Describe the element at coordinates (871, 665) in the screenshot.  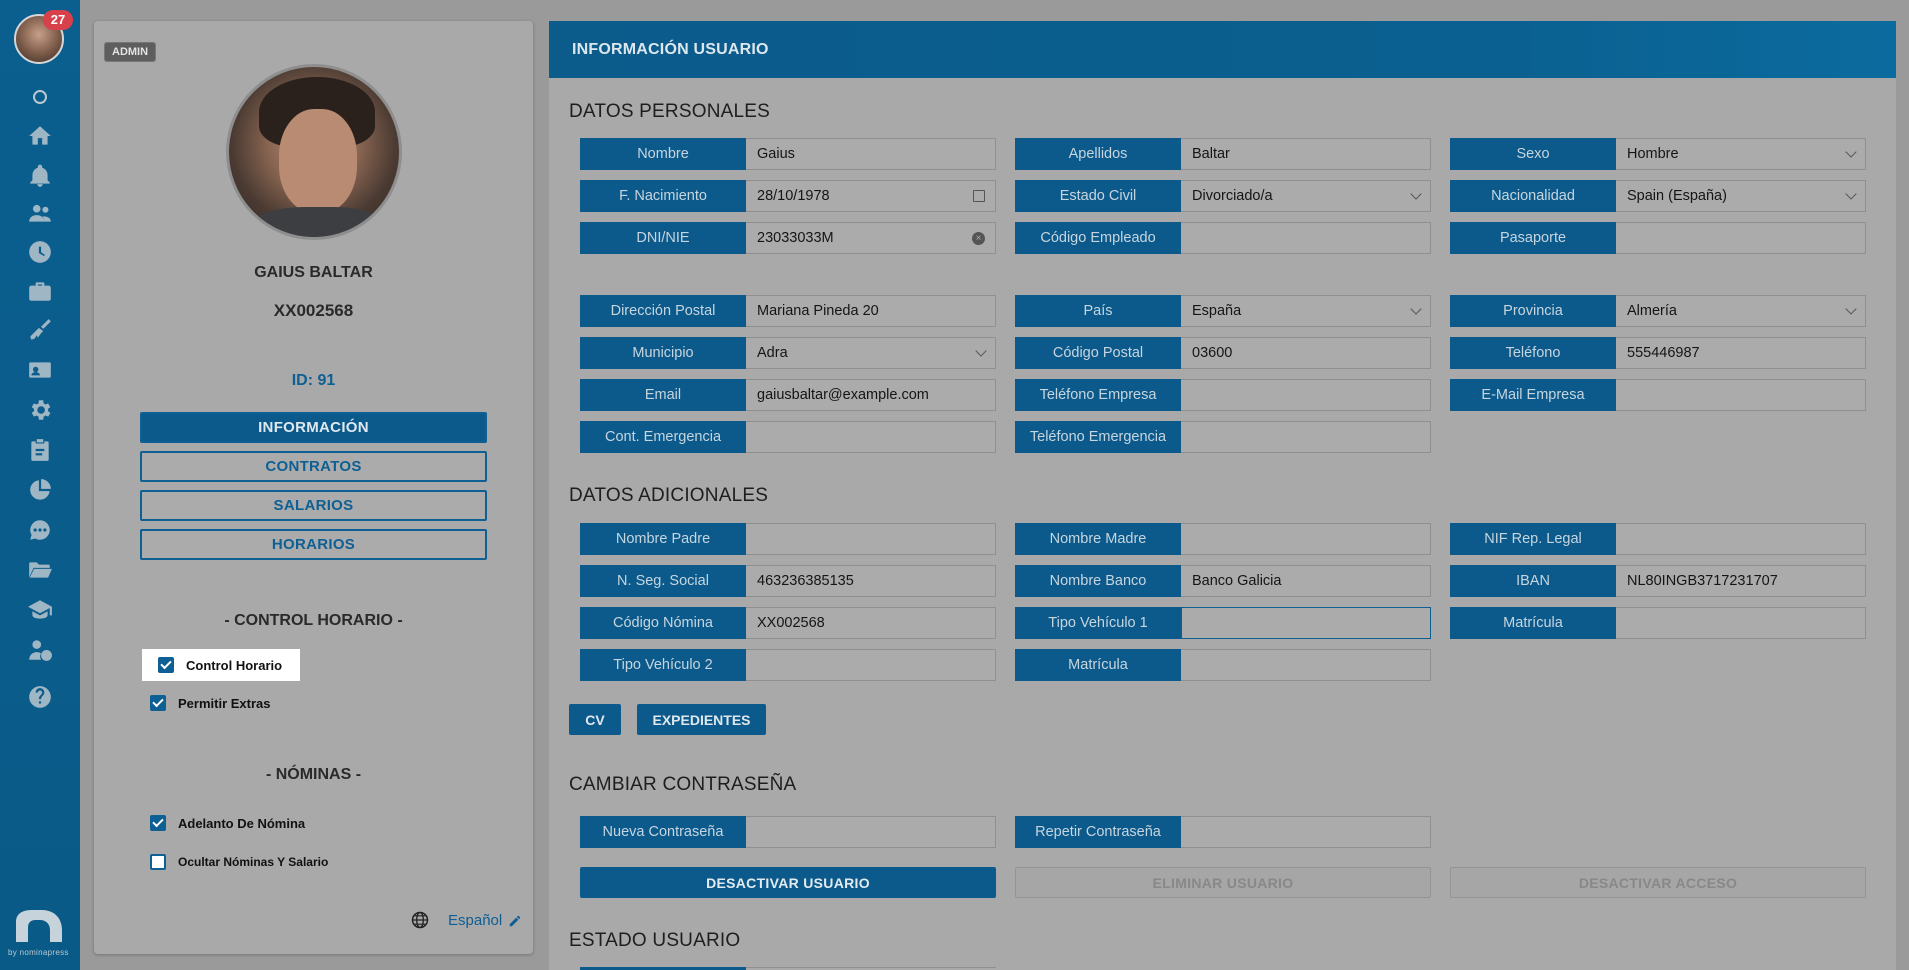
I see `tipo-vehiculo-2-input` at that location.